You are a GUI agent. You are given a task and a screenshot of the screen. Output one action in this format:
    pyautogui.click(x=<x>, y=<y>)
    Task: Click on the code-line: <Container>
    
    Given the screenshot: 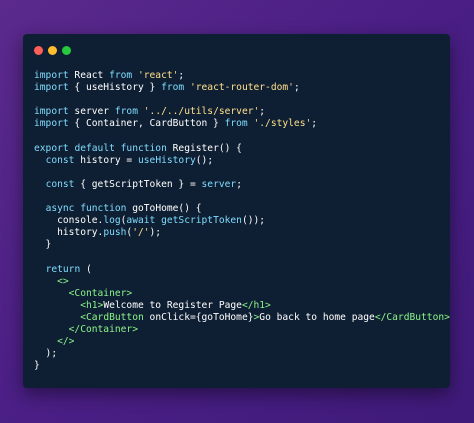 What is the action you would take?
    pyautogui.click(x=238, y=294)
    